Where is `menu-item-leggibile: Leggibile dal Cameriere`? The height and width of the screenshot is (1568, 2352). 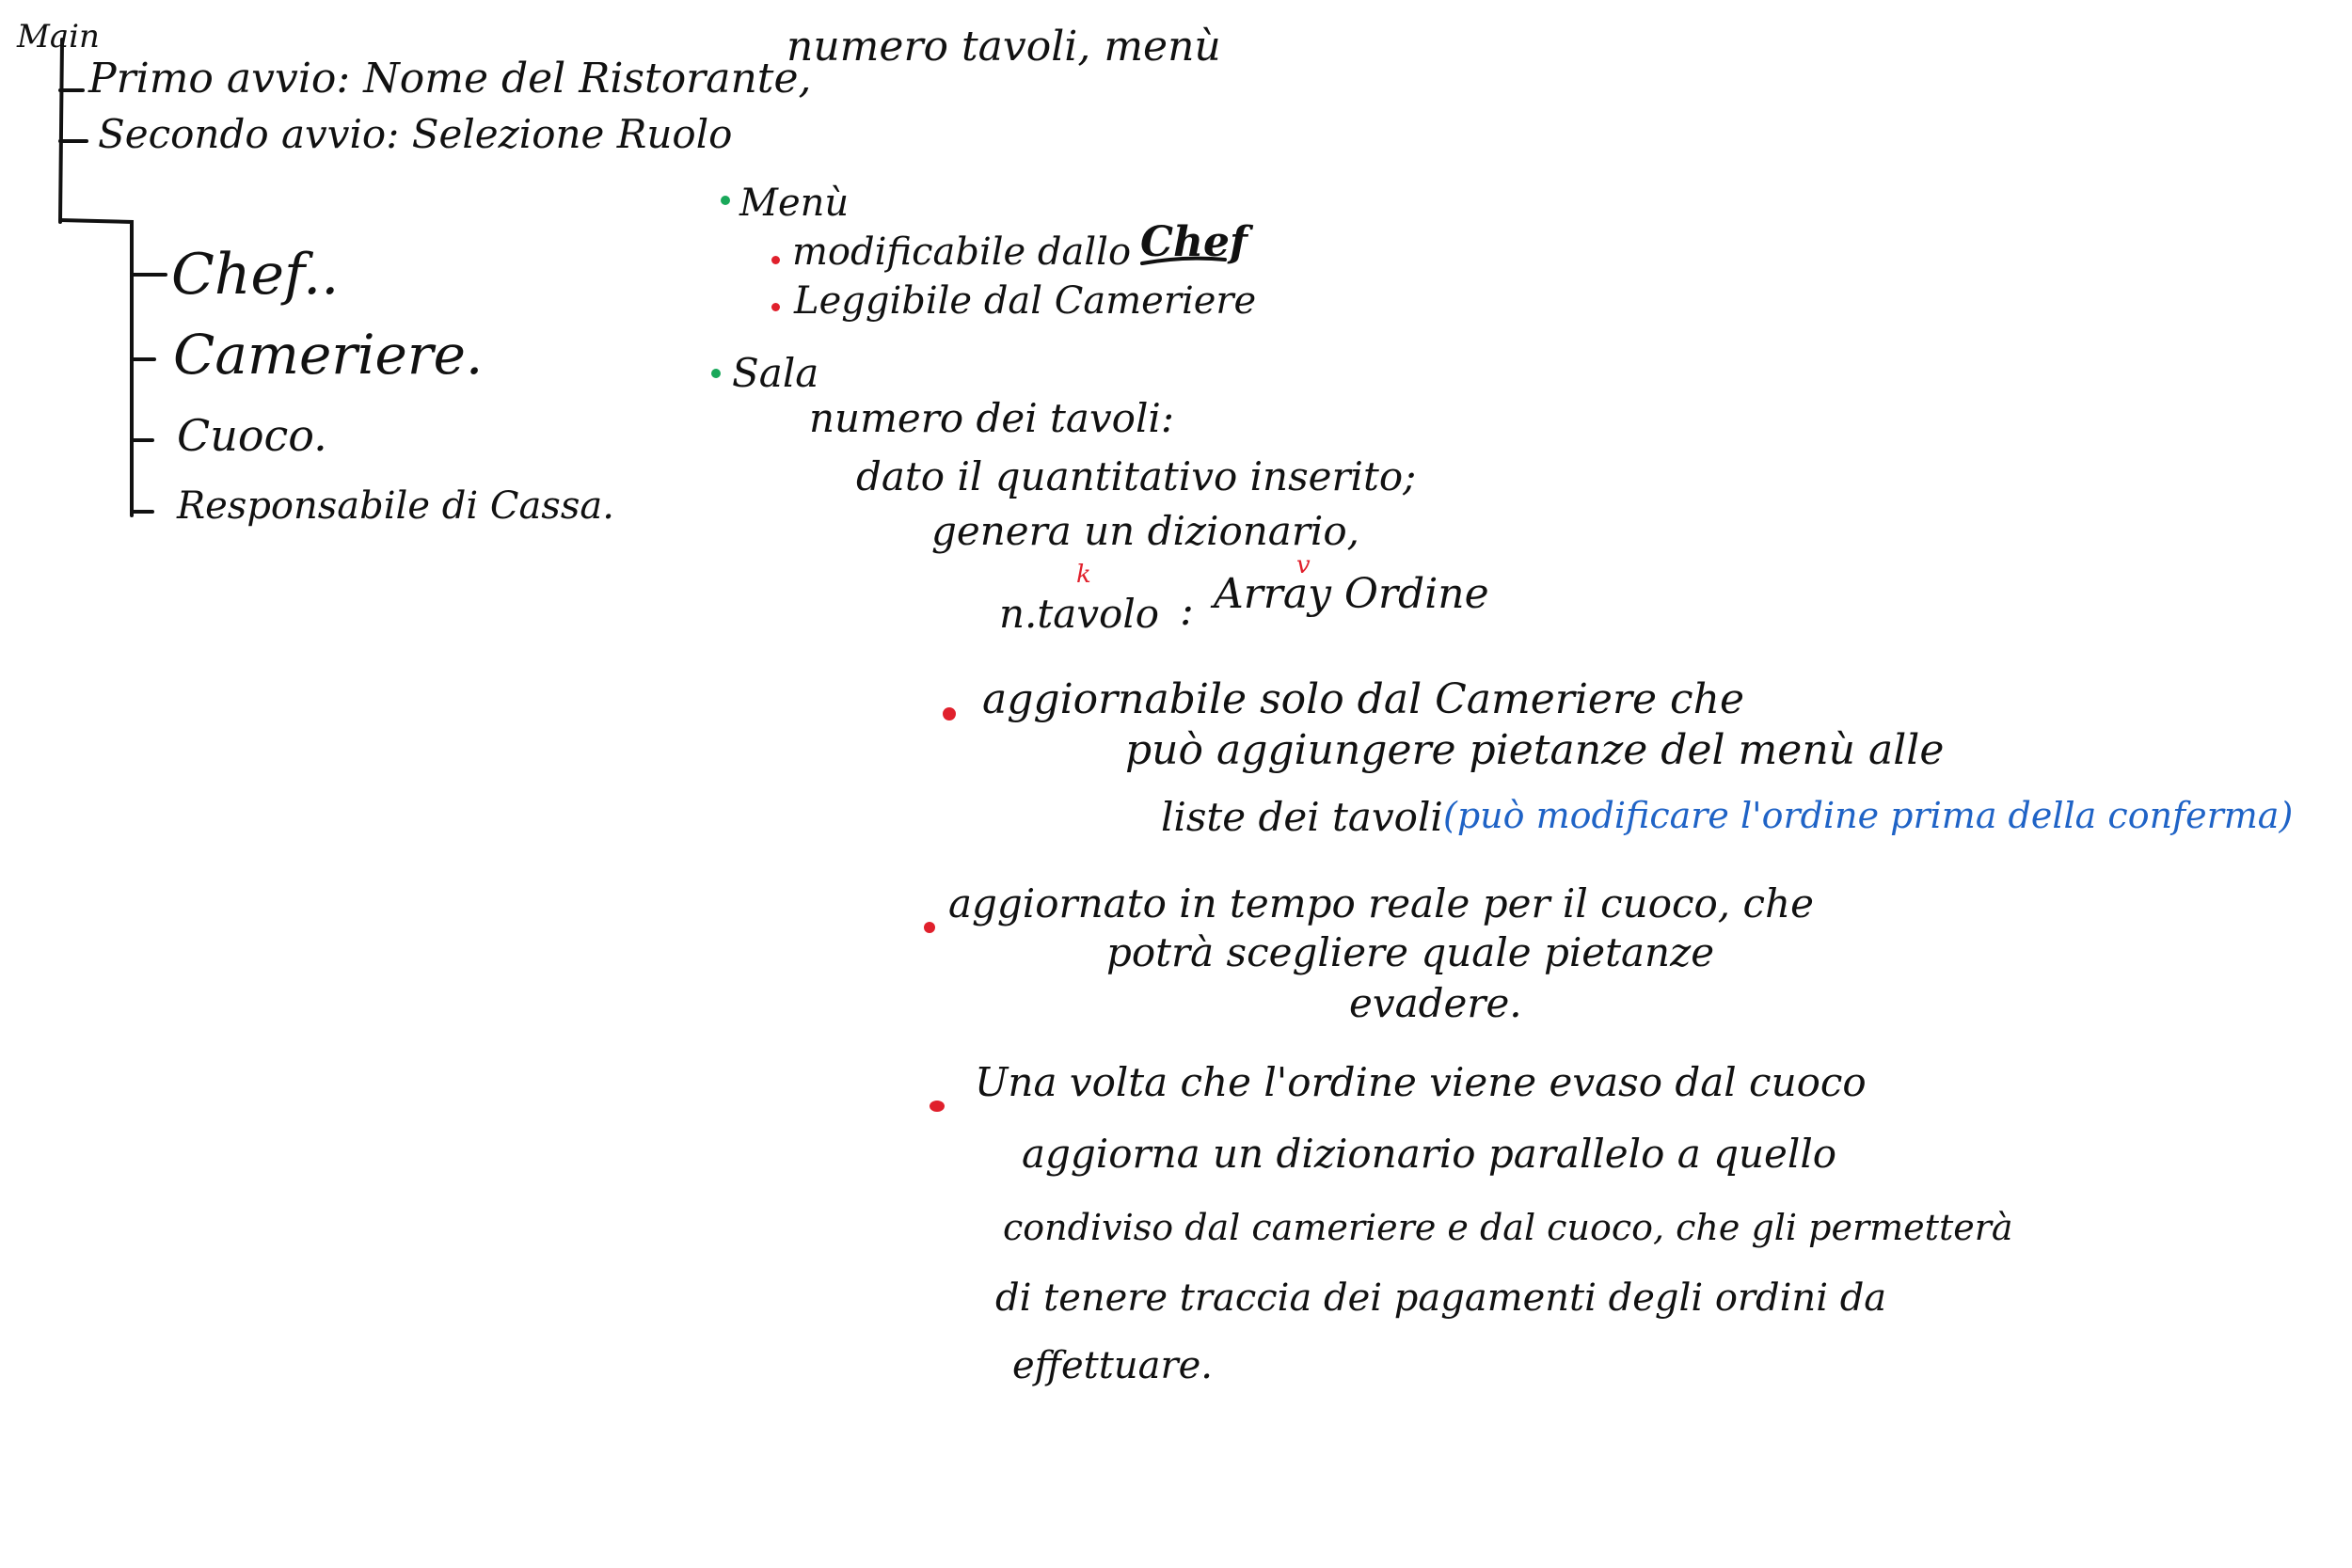
menu-item-leggibile: Leggibile dal Cameriere is located at coordinates (1025, 301).